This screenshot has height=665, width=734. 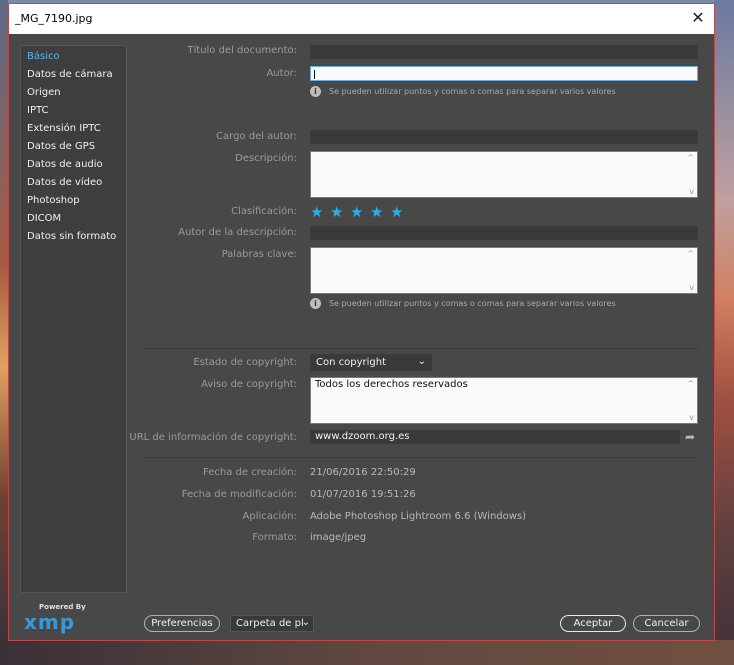 I want to click on sidebar-item-iptc: IPTC, so click(x=37, y=110).